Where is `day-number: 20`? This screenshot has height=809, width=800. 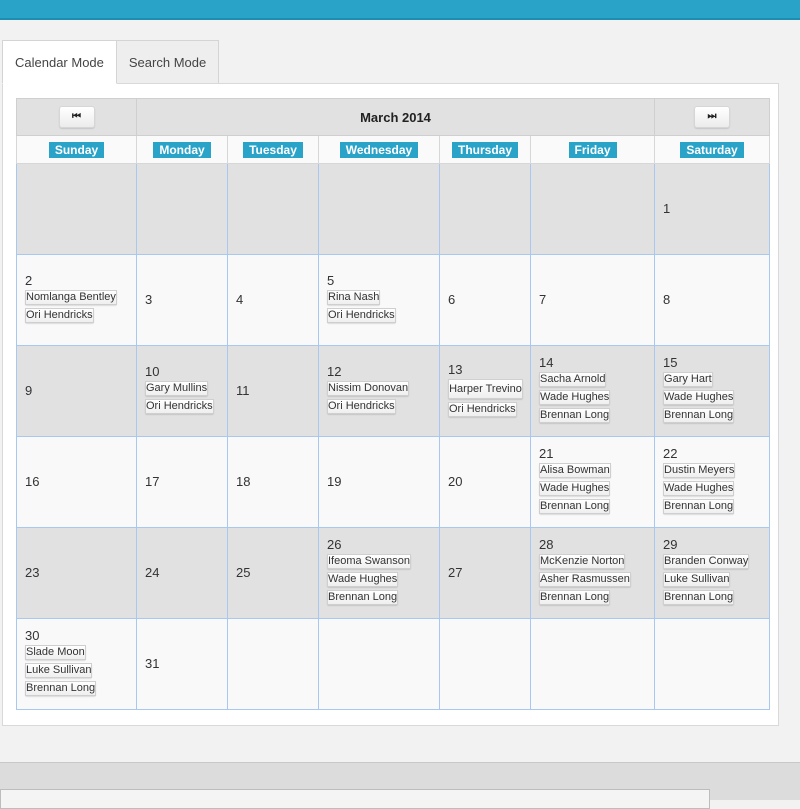 day-number: 20 is located at coordinates (455, 481).